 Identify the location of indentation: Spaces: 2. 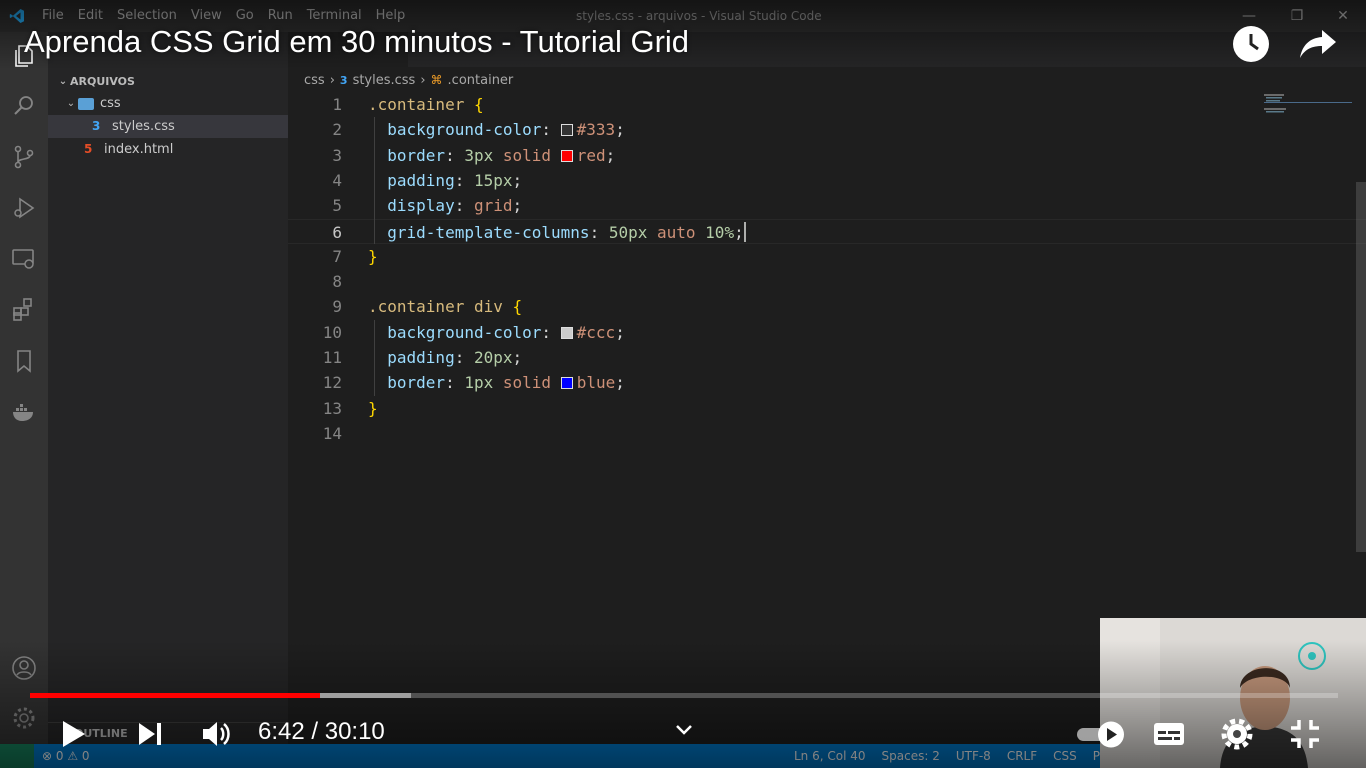
(911, 756).